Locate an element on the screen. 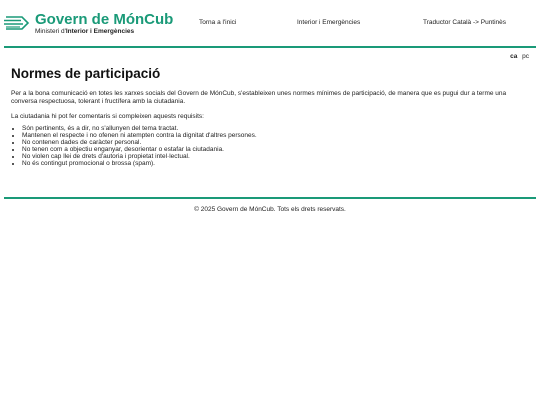 The image size is (540, 405). brand-sub-bold: Interior i Emergències is located at coordinates (100, 31).